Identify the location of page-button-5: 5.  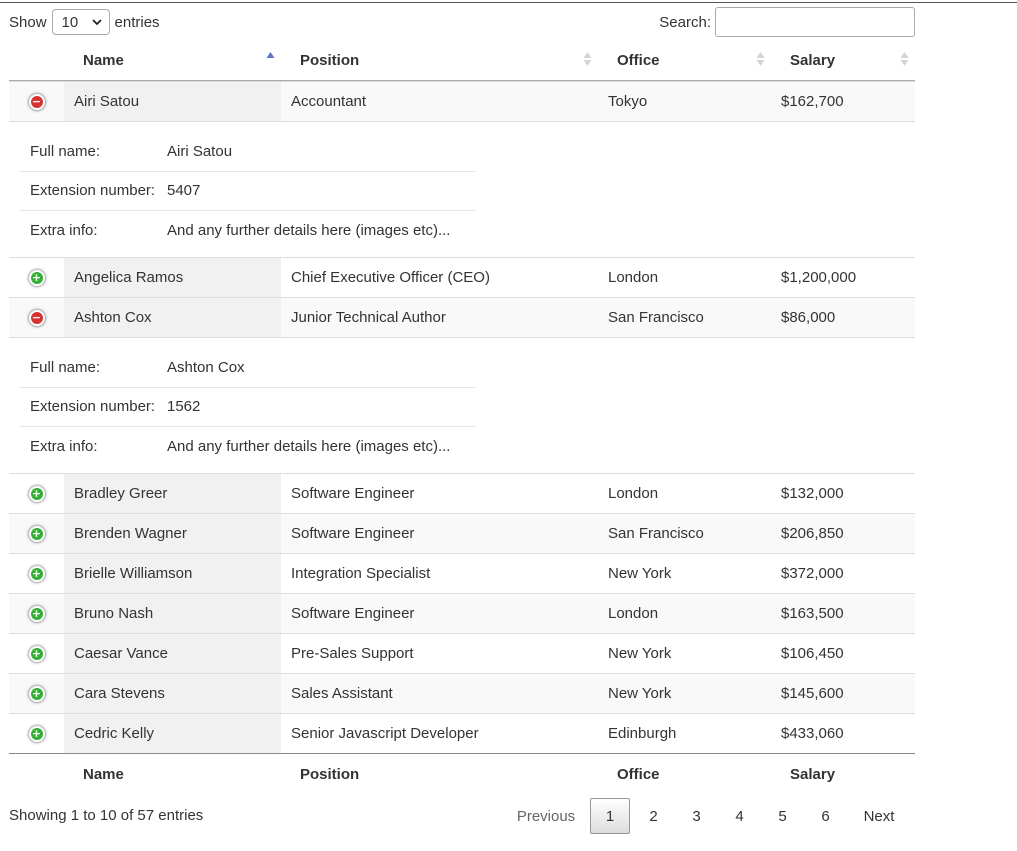
(782, 816).